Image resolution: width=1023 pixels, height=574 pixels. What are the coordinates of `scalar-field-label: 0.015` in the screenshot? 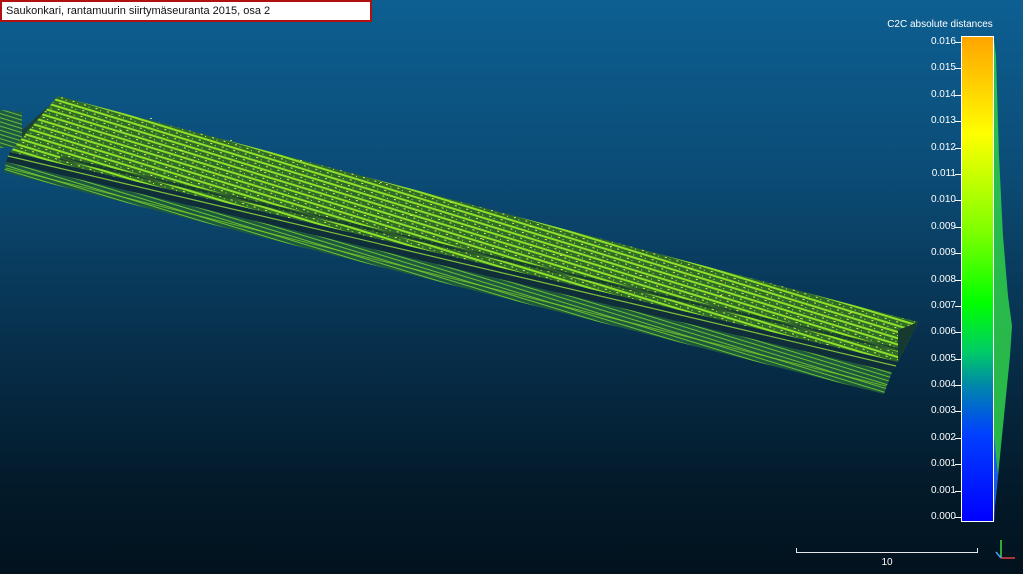 It's located at (943, 68).